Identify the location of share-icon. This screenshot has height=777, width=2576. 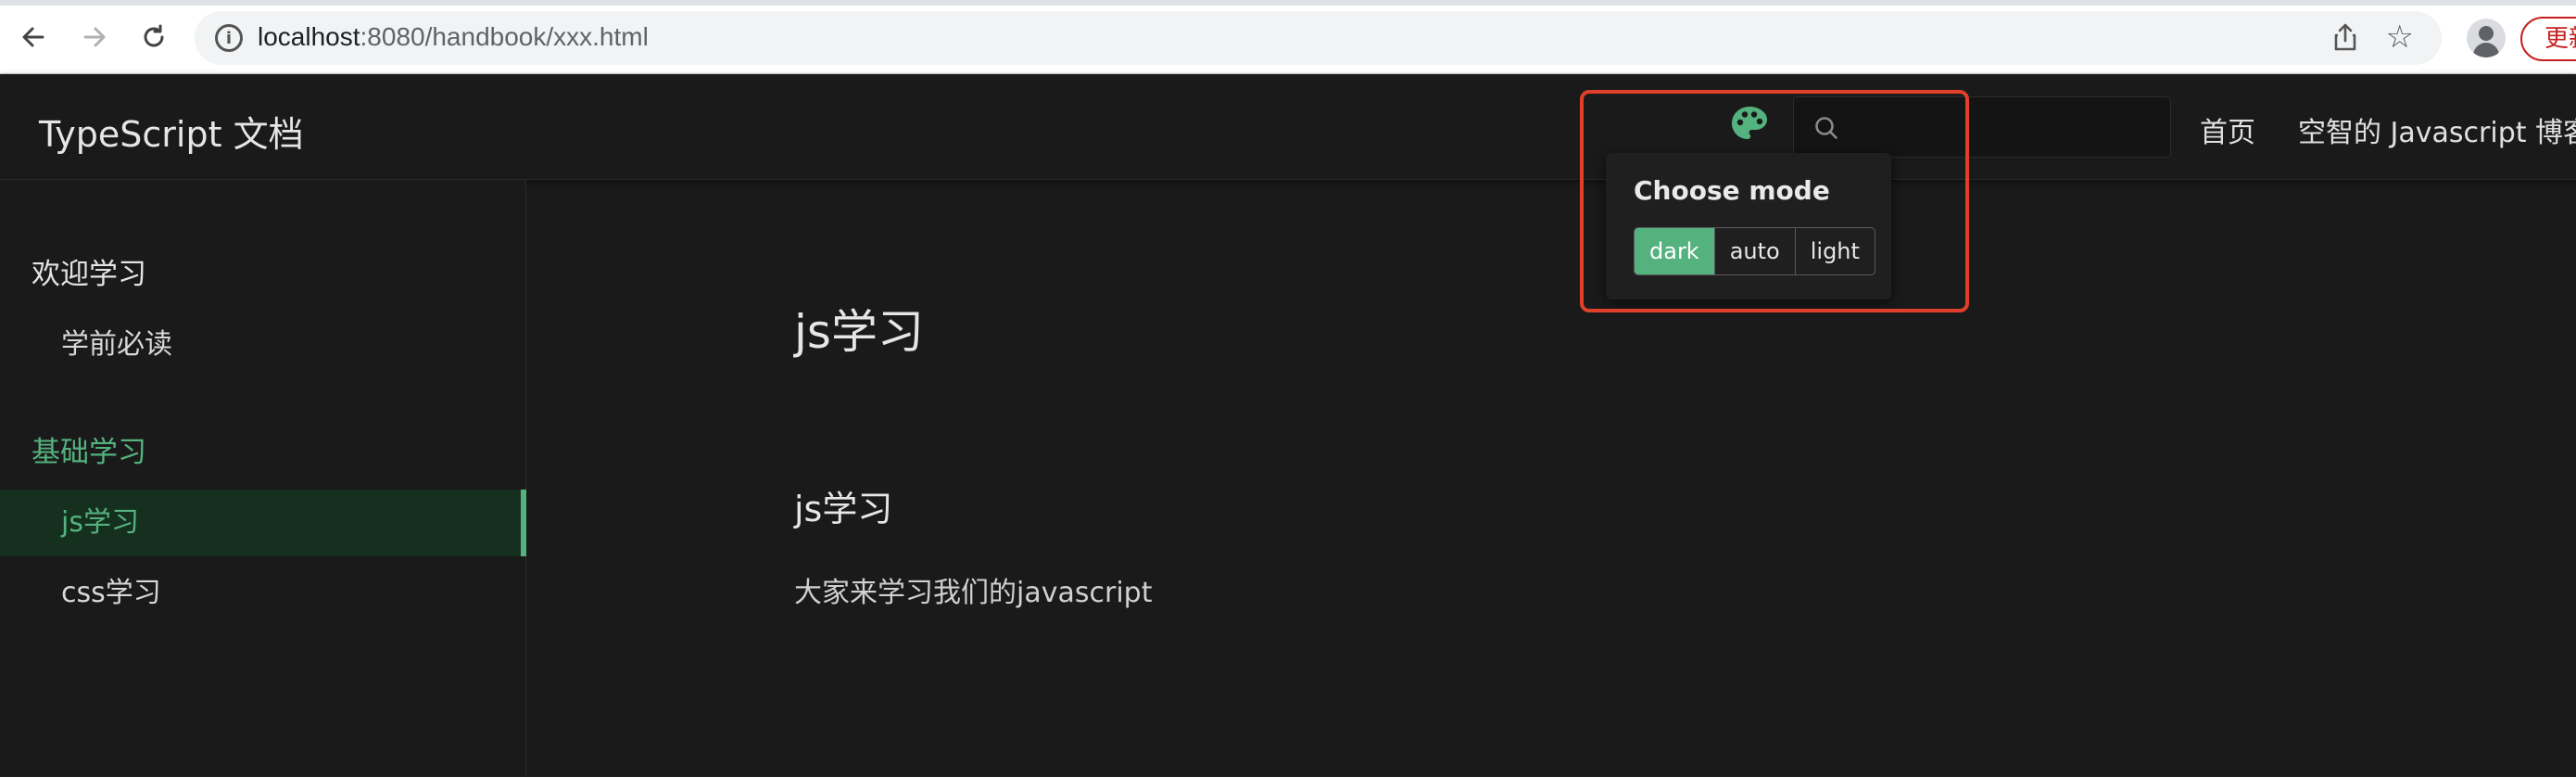
(2345, 40).